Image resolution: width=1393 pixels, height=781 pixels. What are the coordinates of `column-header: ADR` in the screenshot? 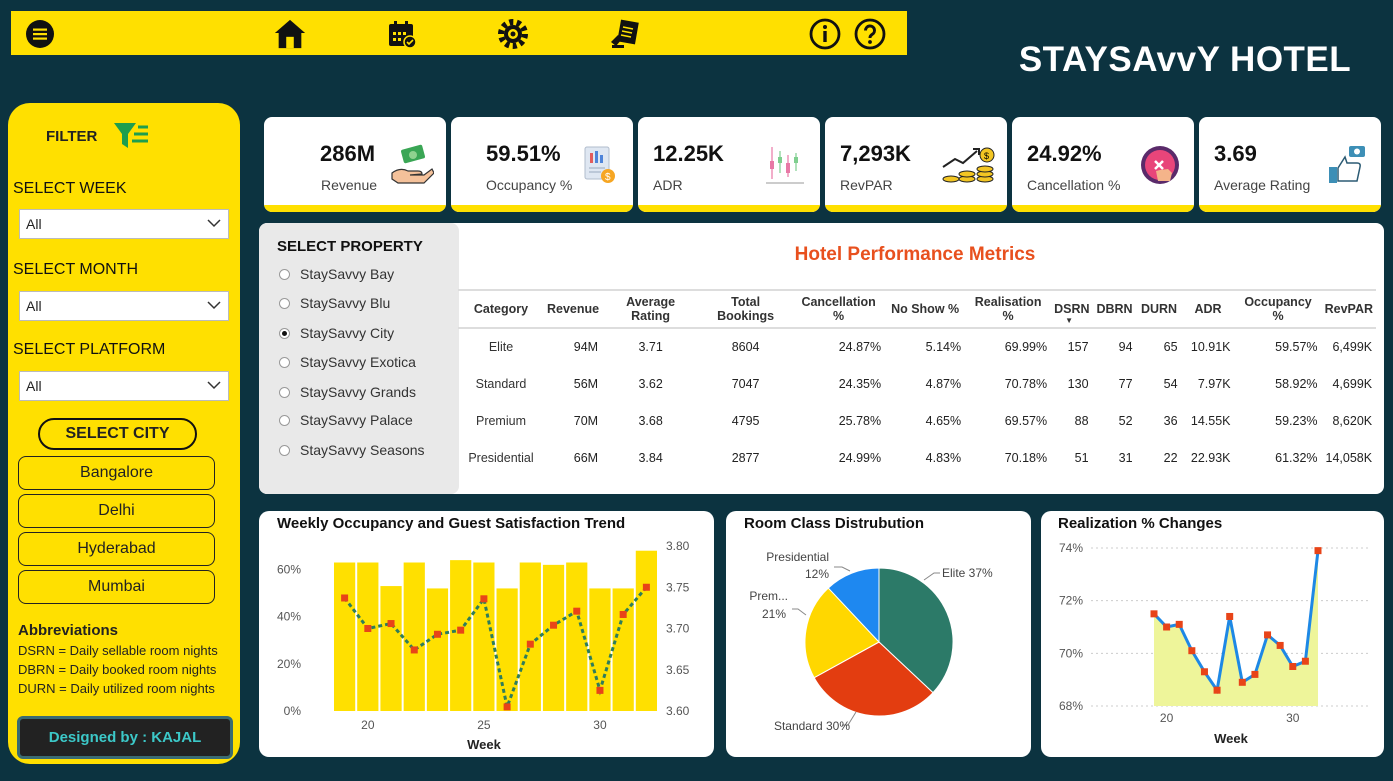 It's located at (1208, 309).